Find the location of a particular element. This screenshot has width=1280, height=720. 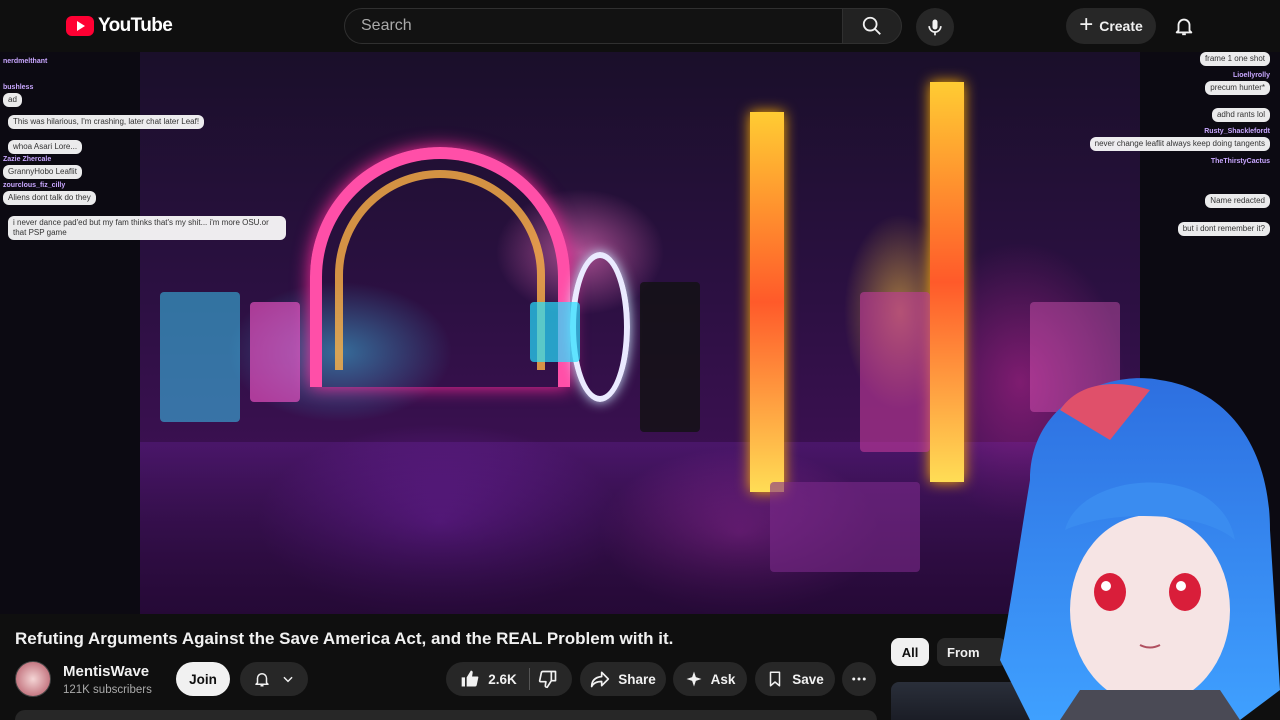

chat-message: but i dont remember it? is located at coordinates (1223, 229).